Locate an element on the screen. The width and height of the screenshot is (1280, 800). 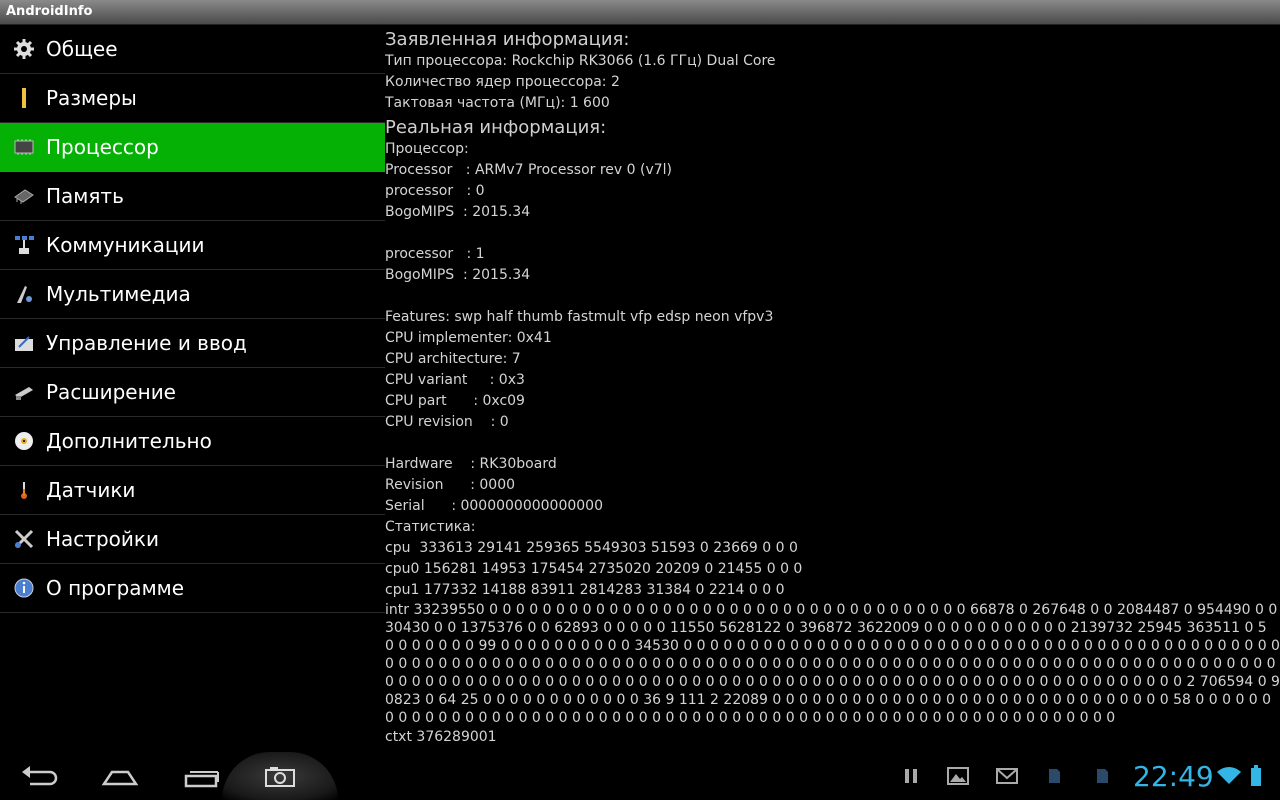
network-icon is located at coordinates (24, 245).